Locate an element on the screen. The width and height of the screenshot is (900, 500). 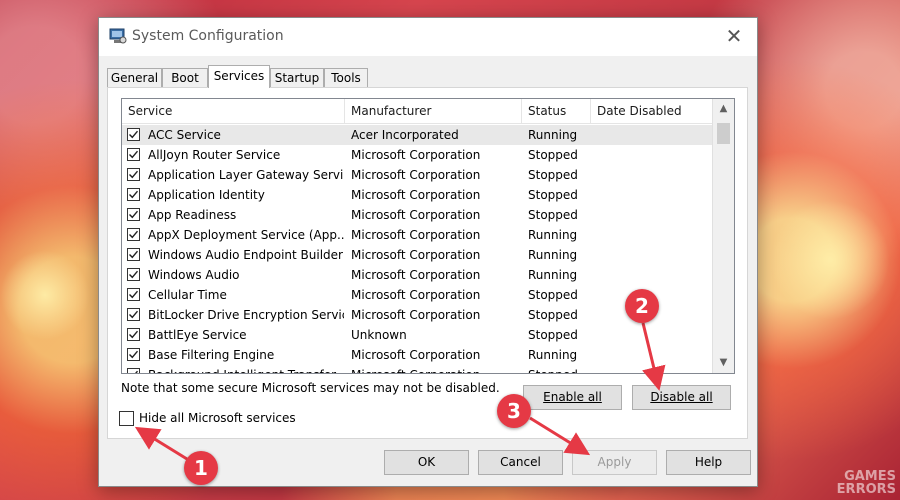
callout-badge-1: 1 is located at coordinates (201, 468).